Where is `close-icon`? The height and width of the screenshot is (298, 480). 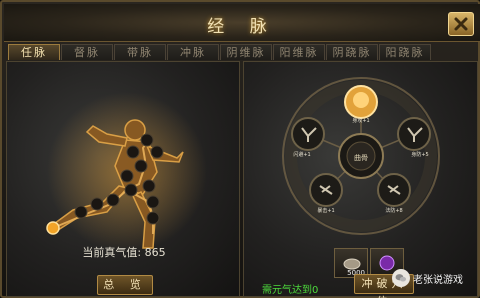
close-icon is located at coordinates (461, 24).